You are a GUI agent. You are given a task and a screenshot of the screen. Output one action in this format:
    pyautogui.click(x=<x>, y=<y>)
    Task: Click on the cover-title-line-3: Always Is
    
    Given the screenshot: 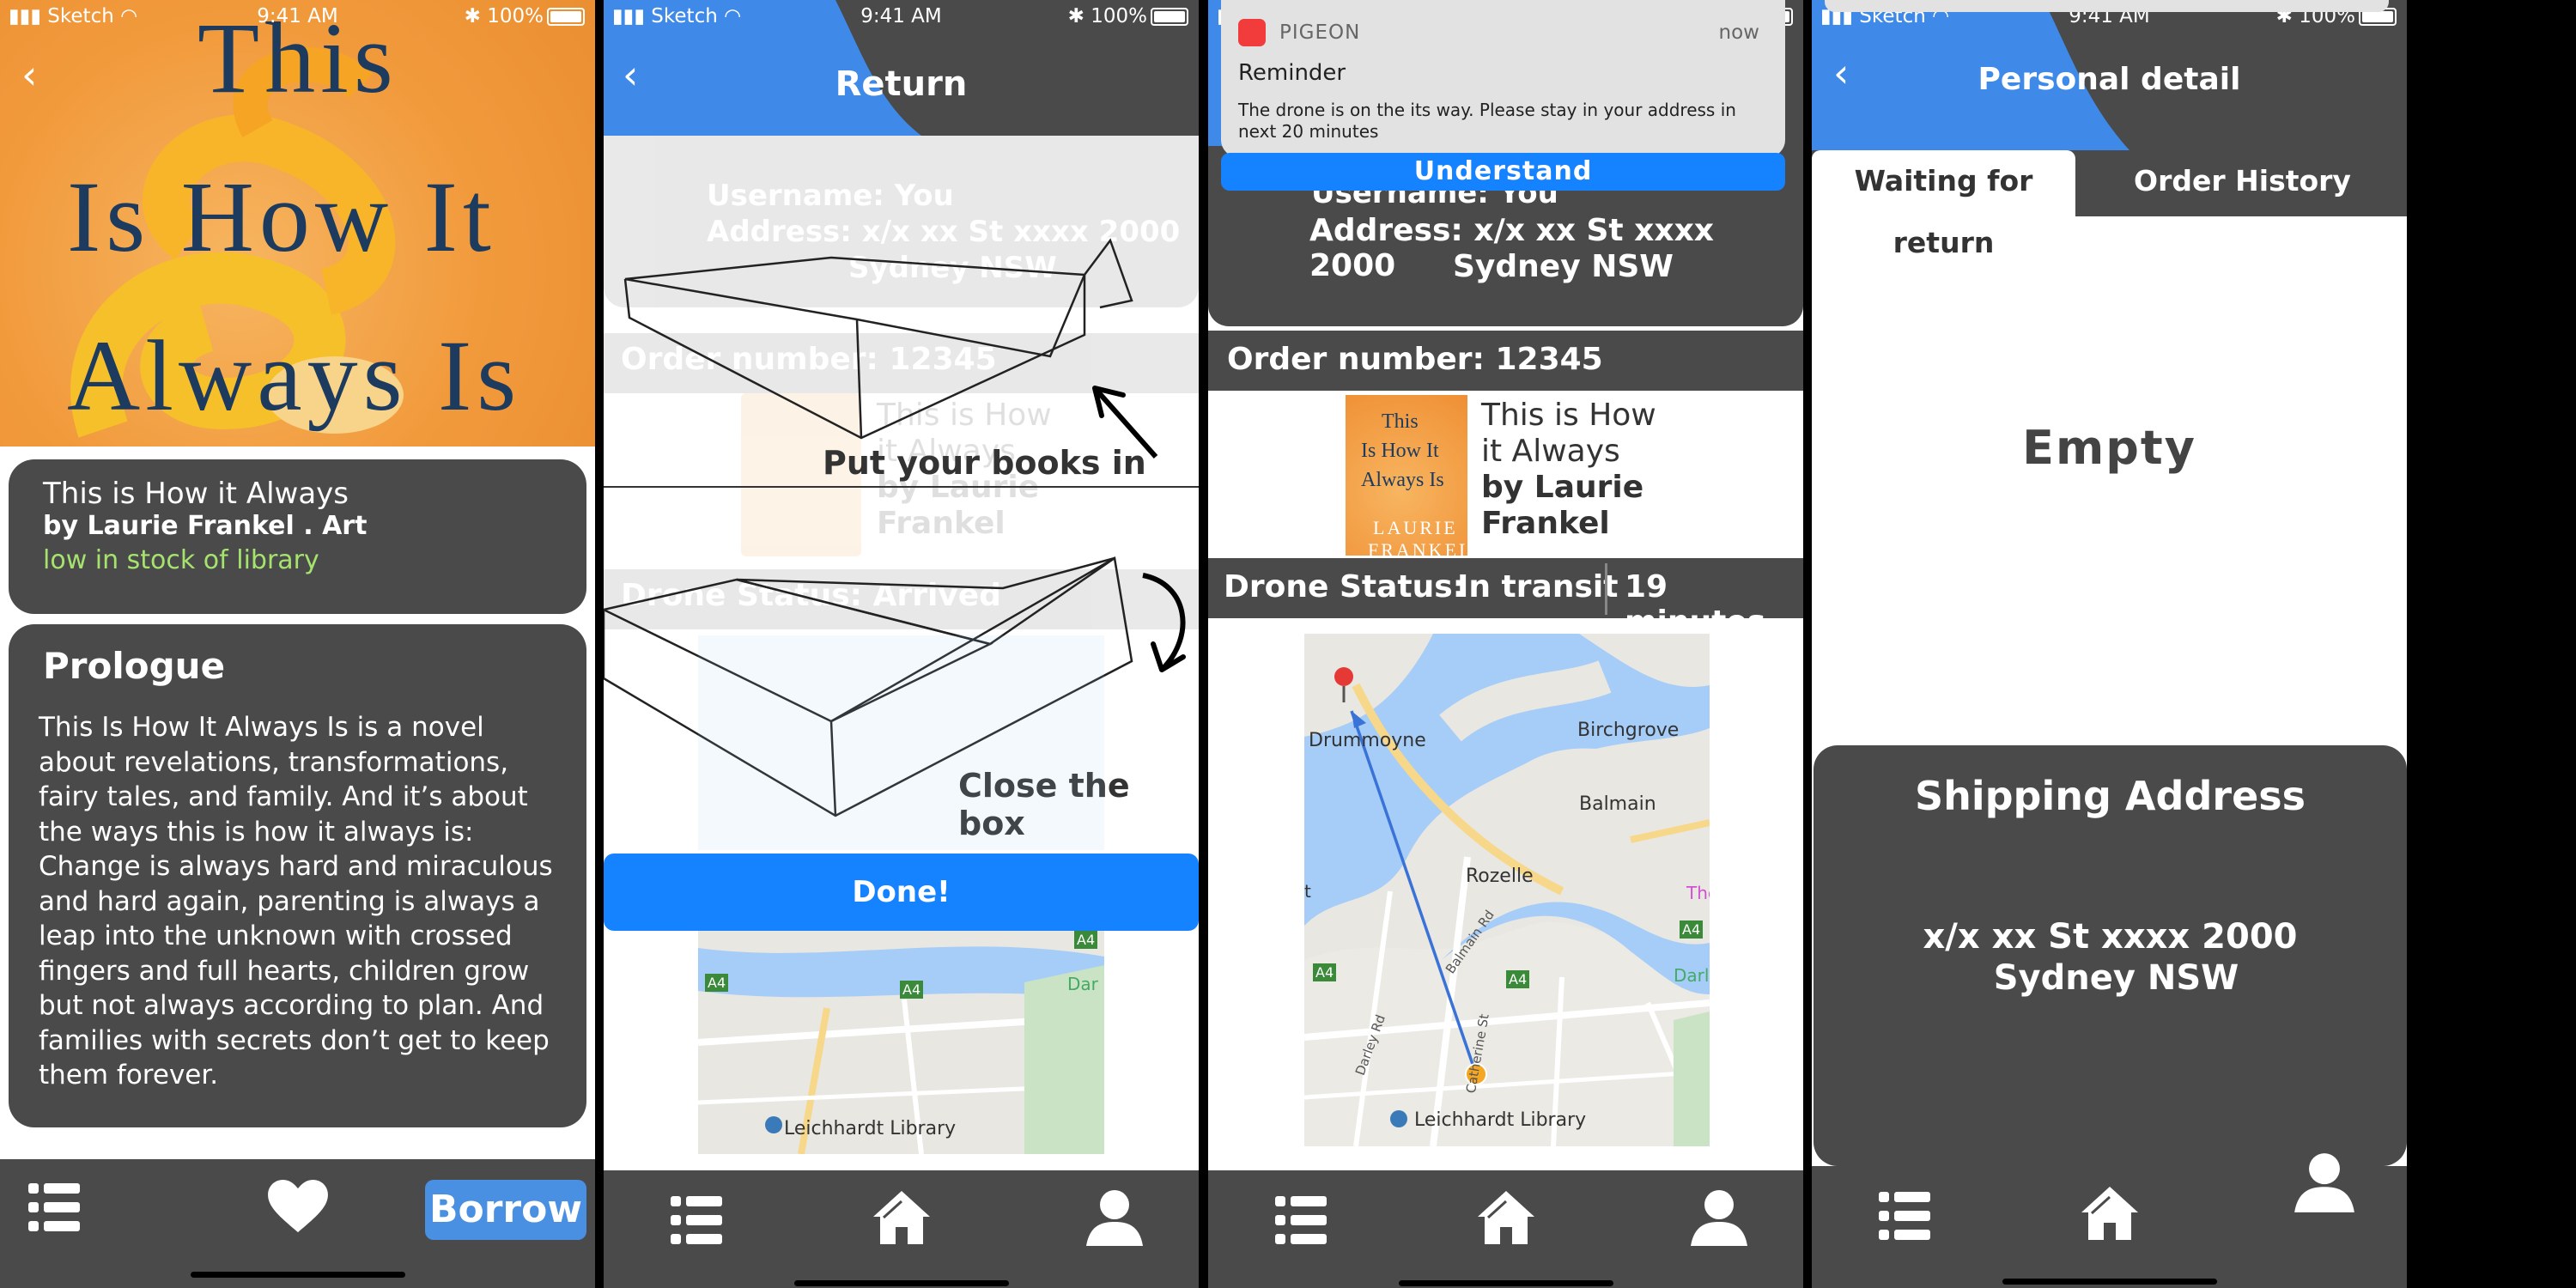 What is the action you would take?
    pyautogui.click(x=294, y=376)
    